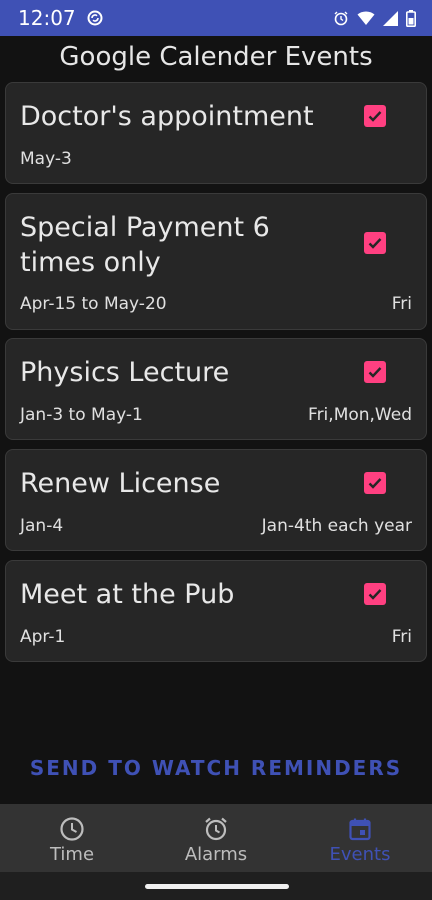  What do you see at coordinates (216, 829) in the screenshot?
I see `alarm-clock-icon` at bounding box center [216, 829].